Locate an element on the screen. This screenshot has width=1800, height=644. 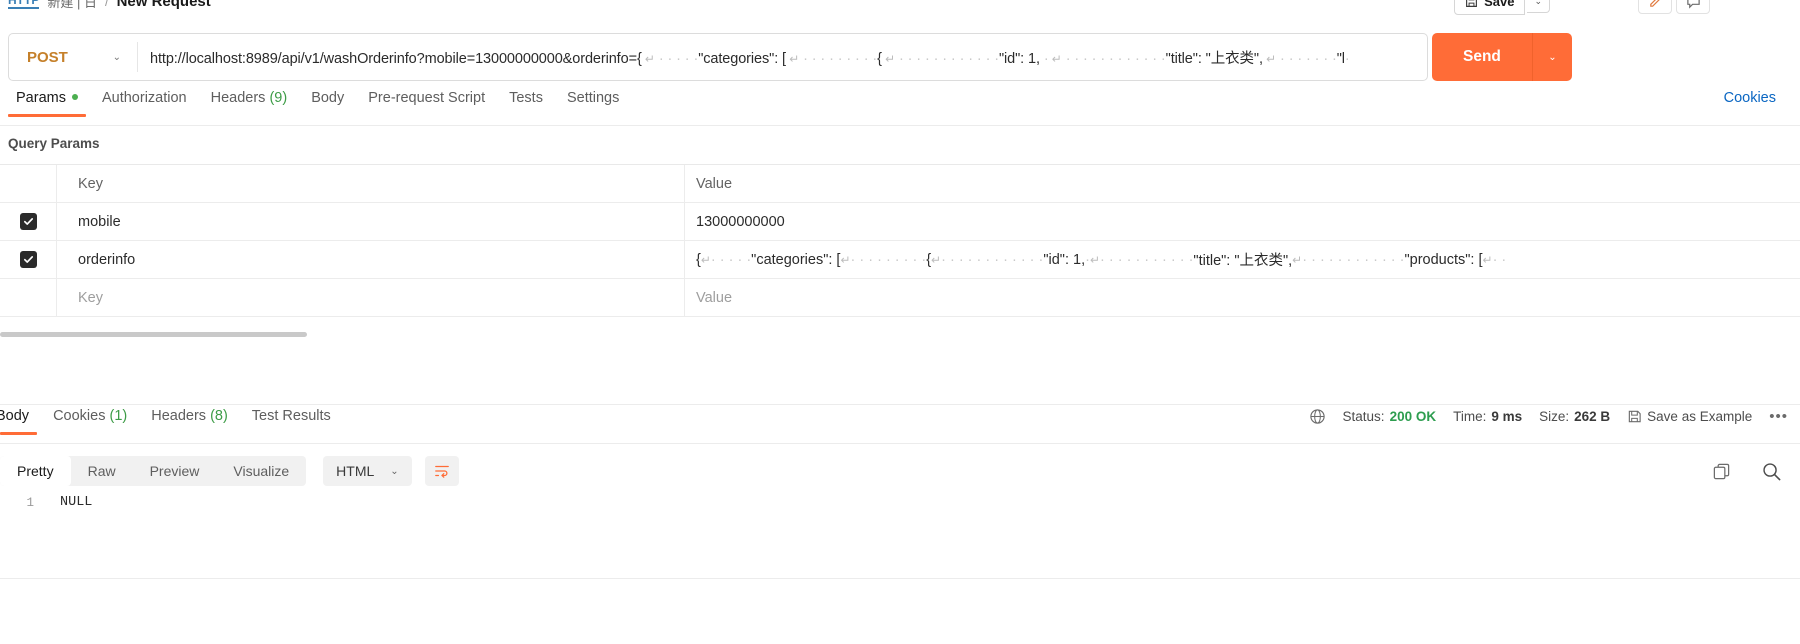
cookies-link: Cookies is located at coordinates (1750, 98).